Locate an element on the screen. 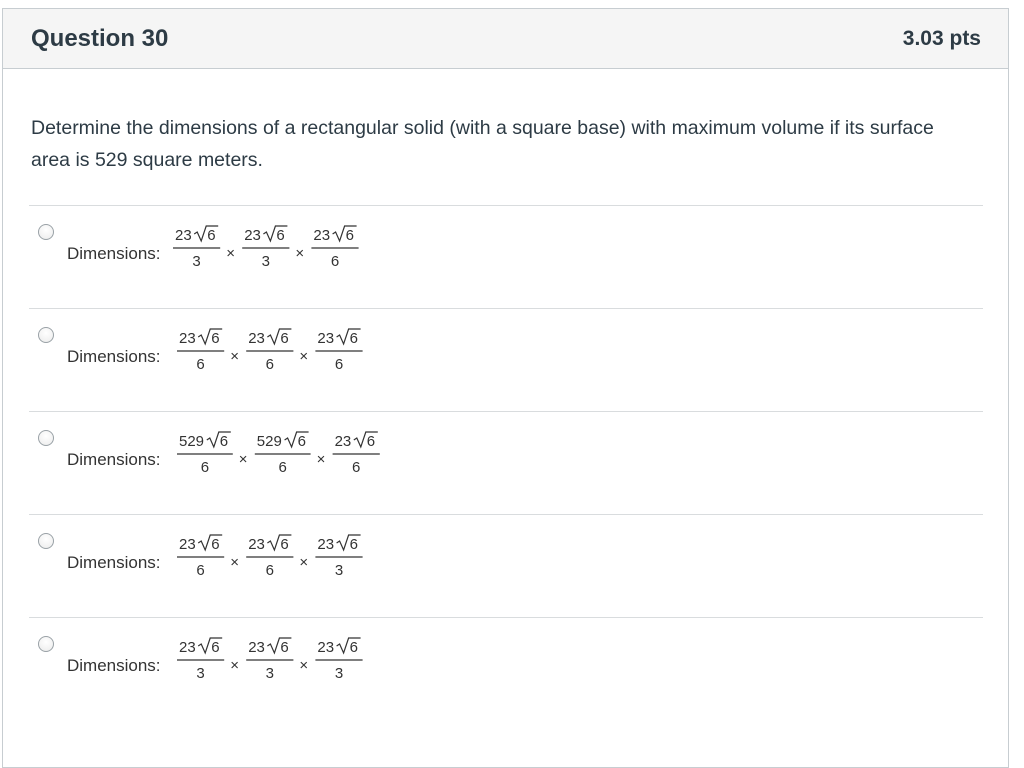 This screenshot has height=768, width=1024. answer-formula: 23 66 ×23 66 ×23 66 is located at coordinates (270, 350).